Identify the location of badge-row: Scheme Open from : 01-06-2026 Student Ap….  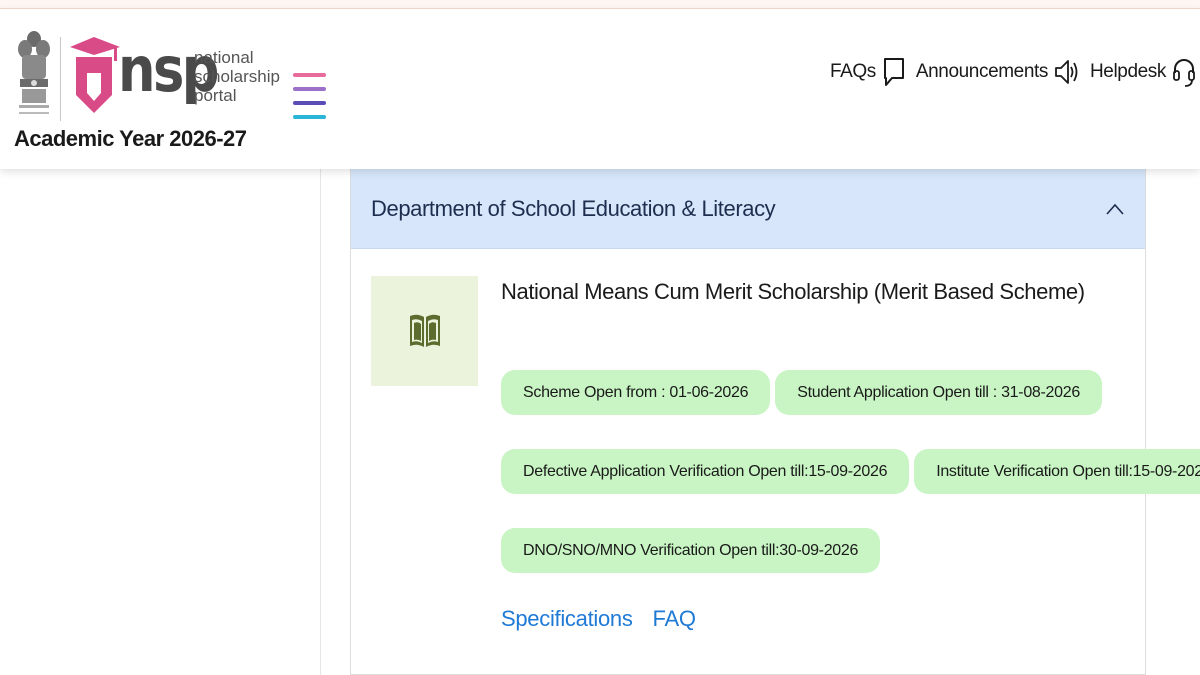
(816, 392).